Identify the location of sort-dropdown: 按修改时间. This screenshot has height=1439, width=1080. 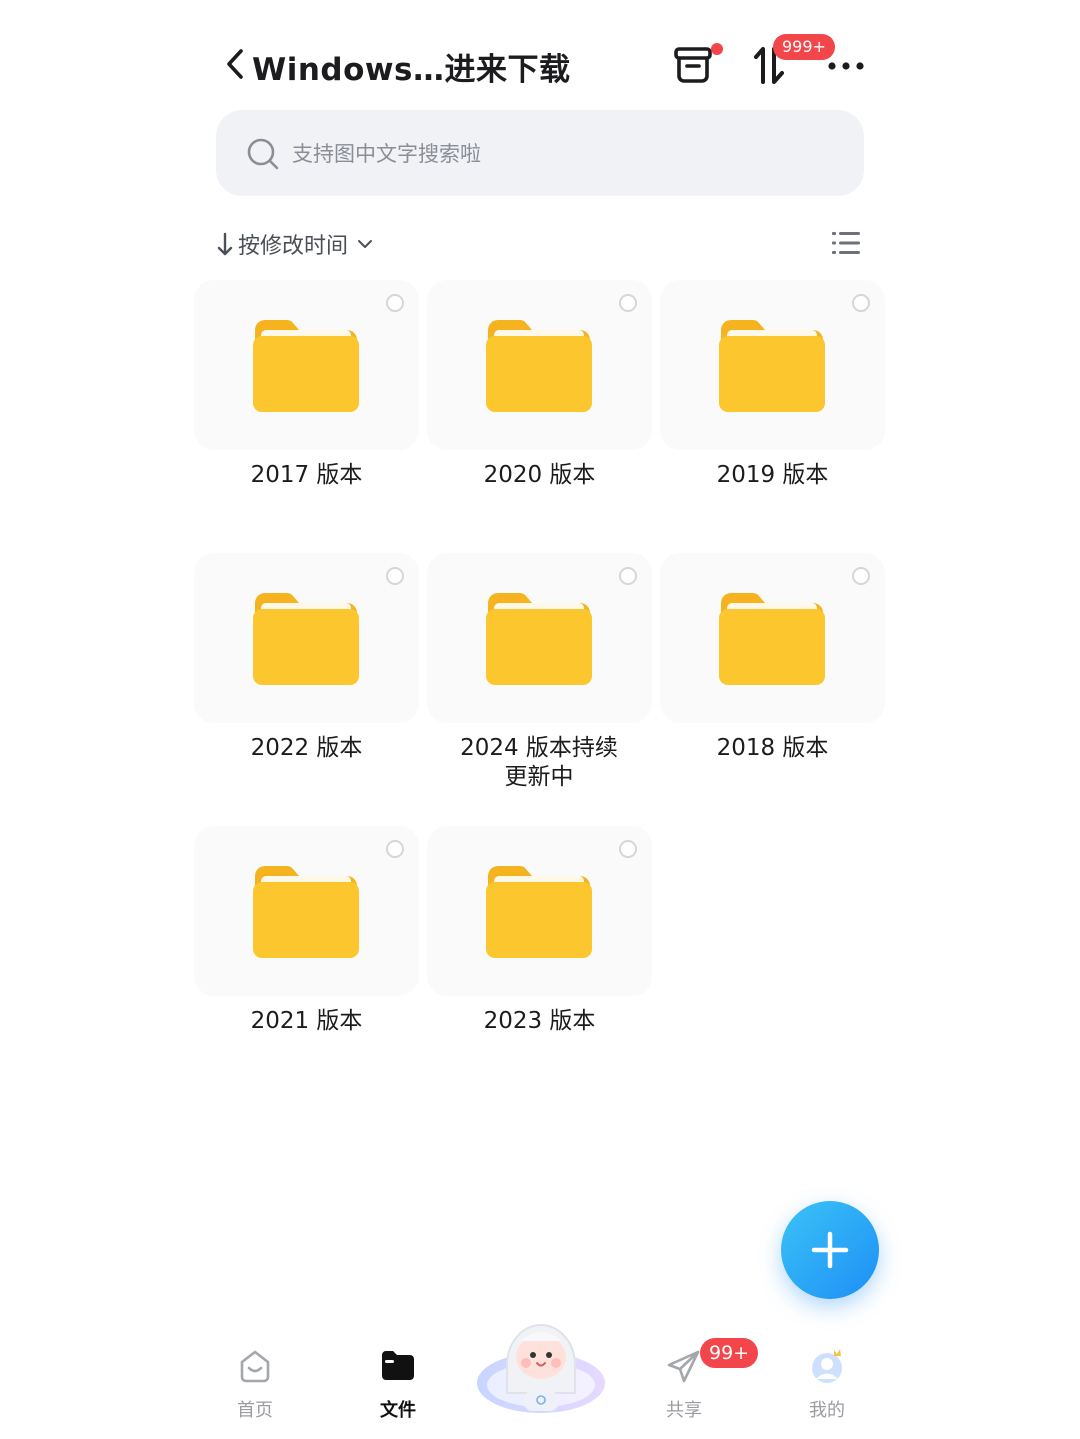
(295, 244).